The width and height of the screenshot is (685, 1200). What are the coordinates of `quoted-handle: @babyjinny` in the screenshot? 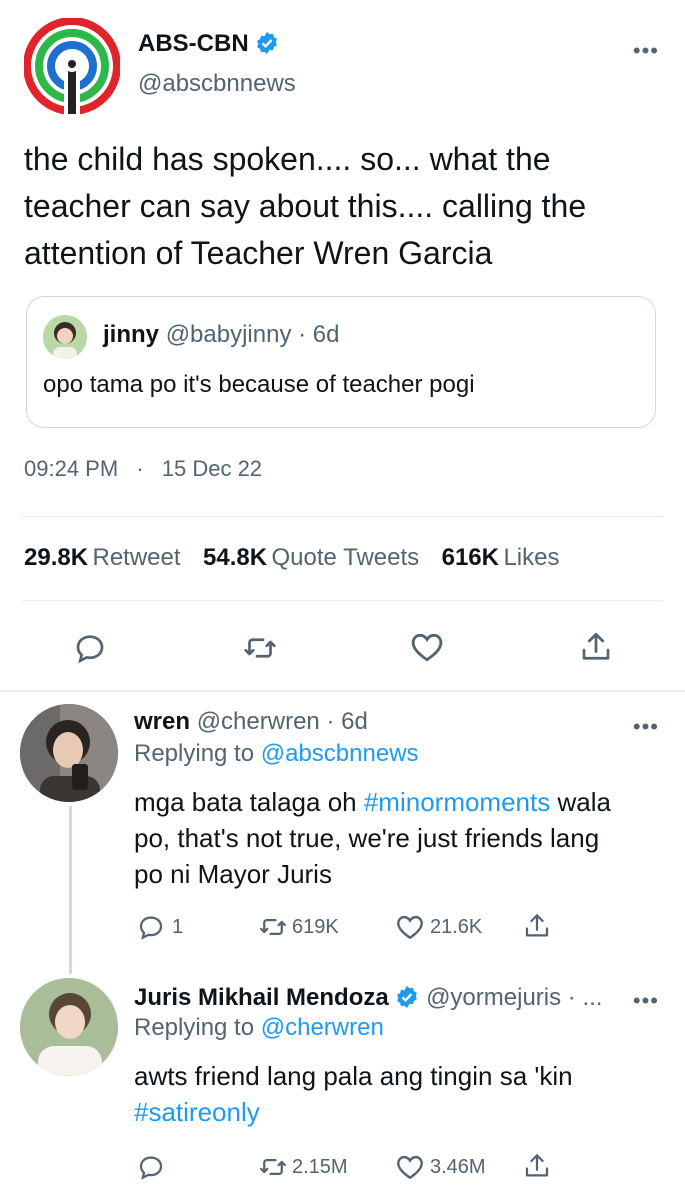 It's located at (229, 334).